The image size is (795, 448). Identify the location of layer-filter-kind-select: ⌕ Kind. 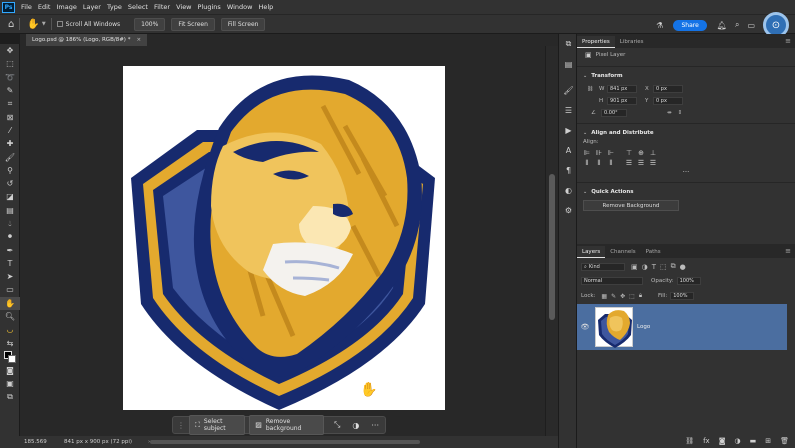
(603, 266).